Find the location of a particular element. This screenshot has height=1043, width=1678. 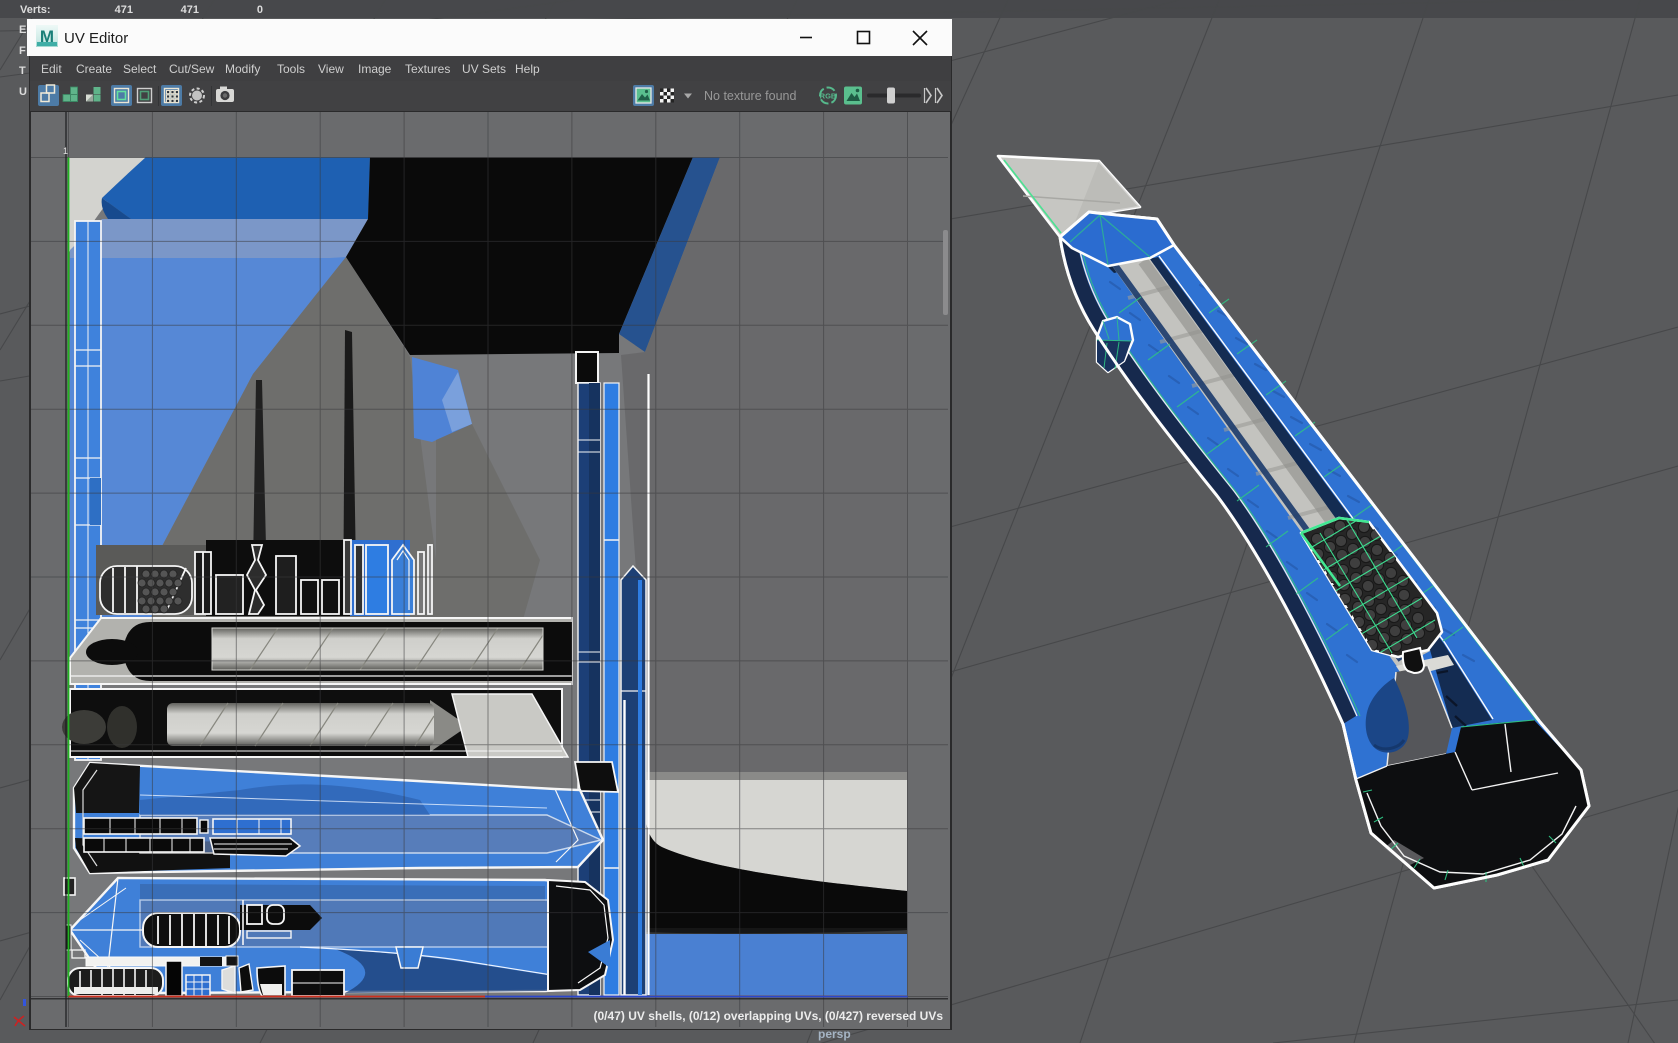

svg-text: 1 is located at coordinates (65, 151).